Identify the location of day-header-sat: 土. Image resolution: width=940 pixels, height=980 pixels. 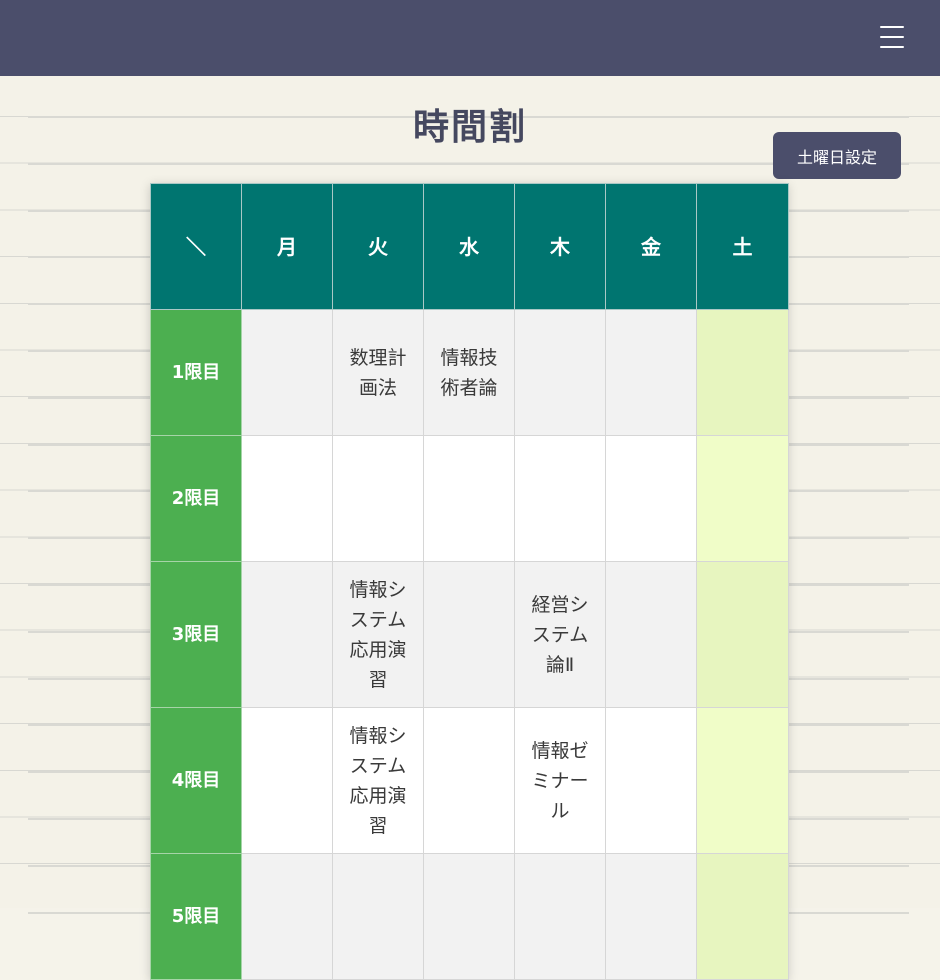
(742, 246).